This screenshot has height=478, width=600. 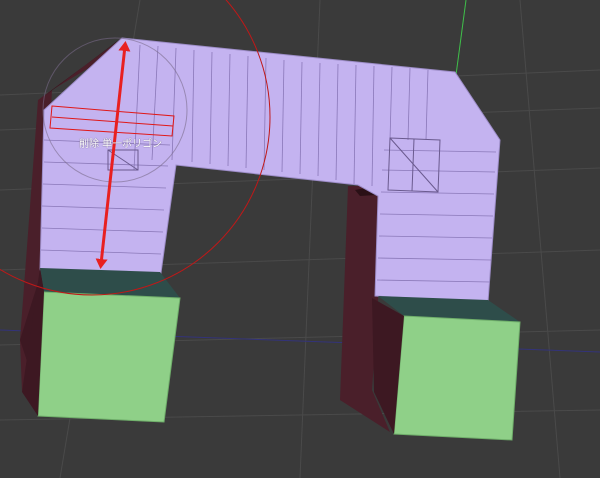 I want to click on right-block, so click(x=446, y=368).